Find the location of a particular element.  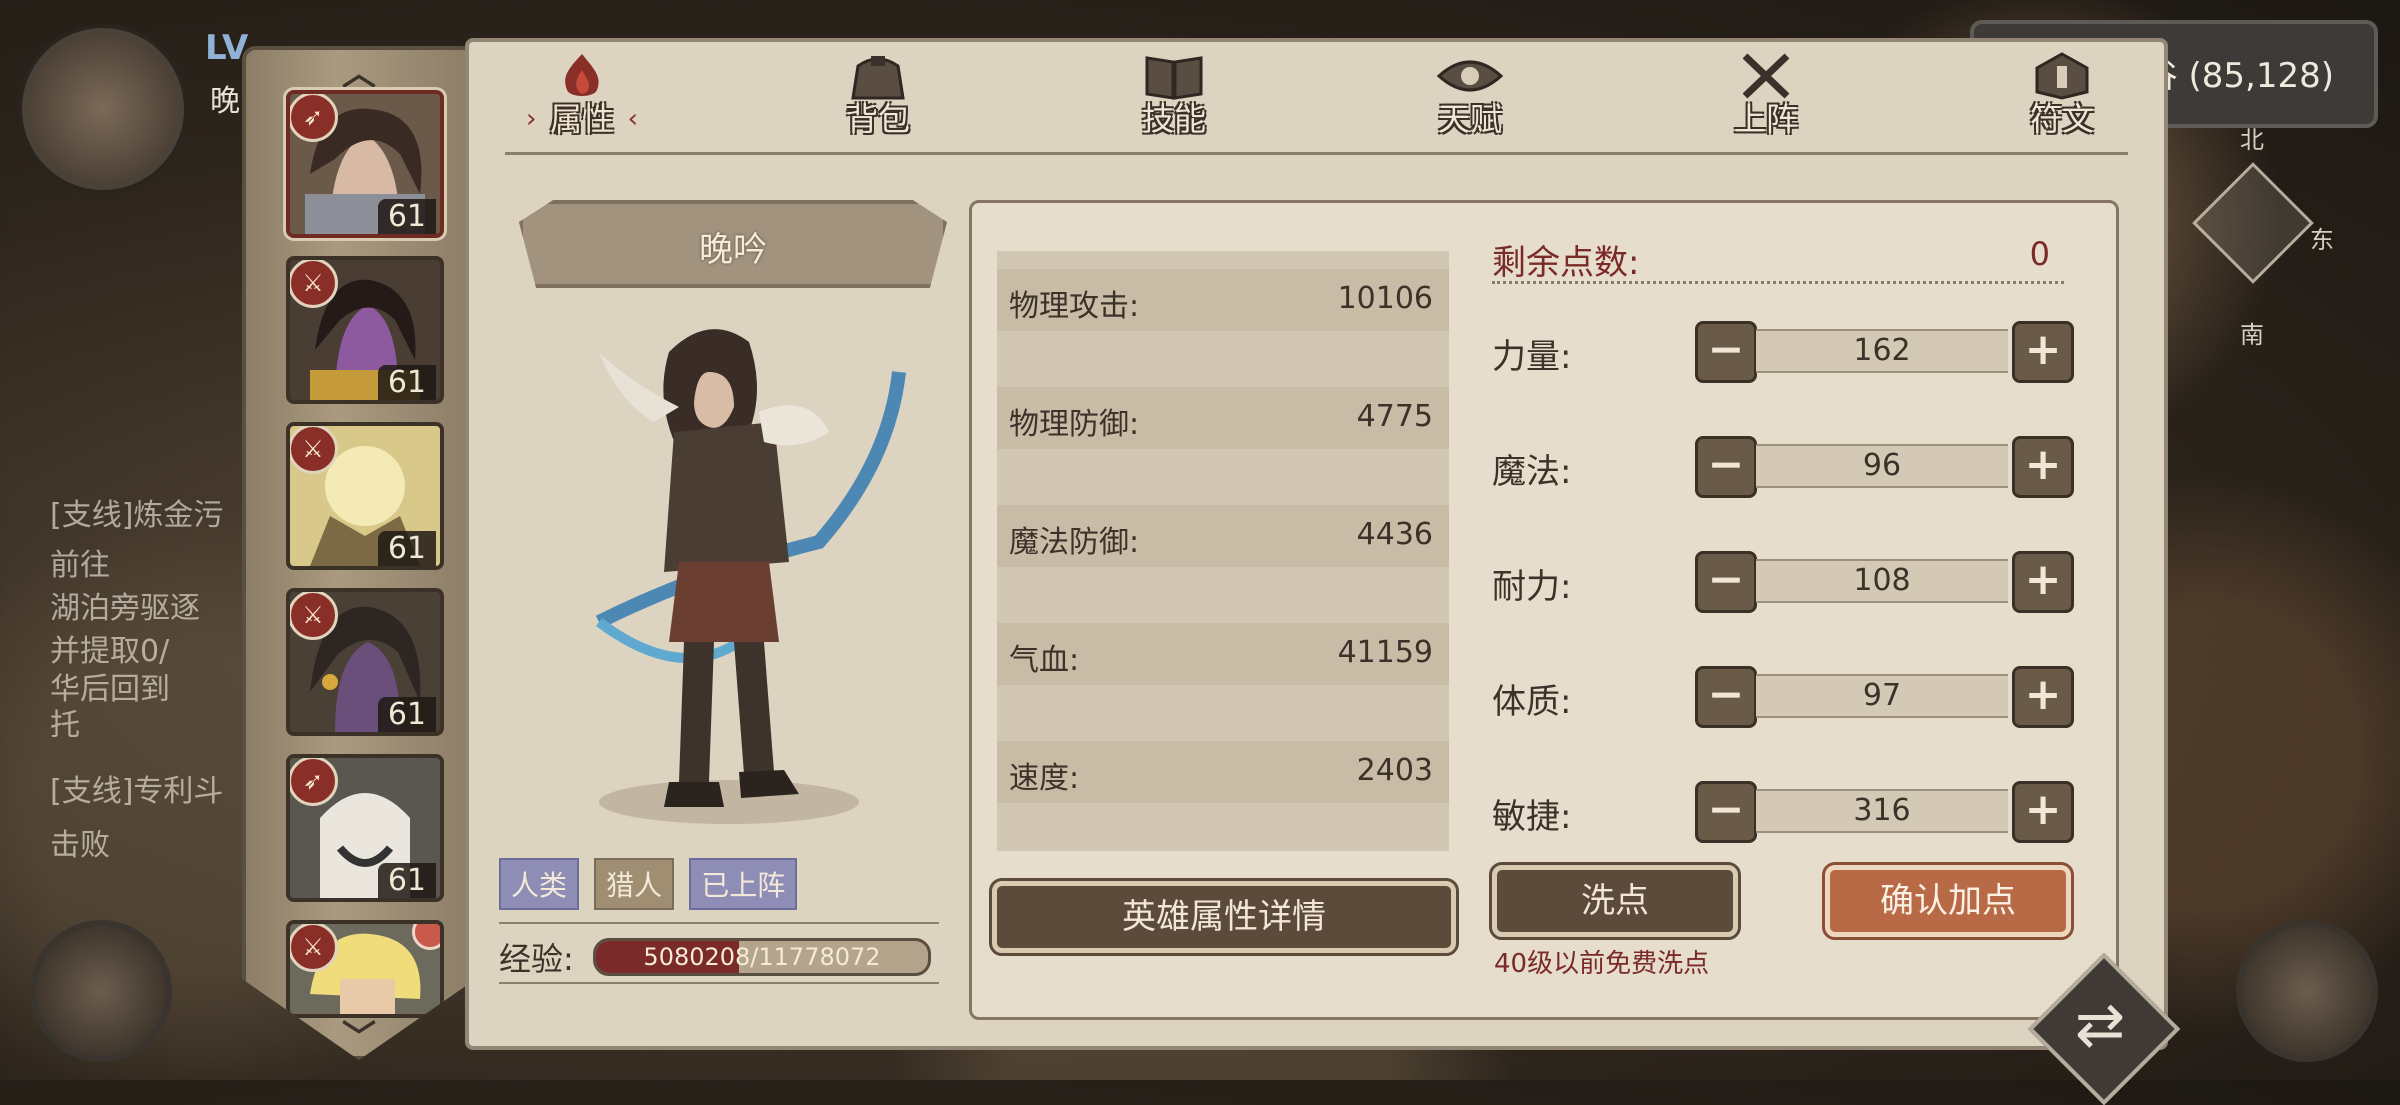

map-button is located at coordinates (101, 991).